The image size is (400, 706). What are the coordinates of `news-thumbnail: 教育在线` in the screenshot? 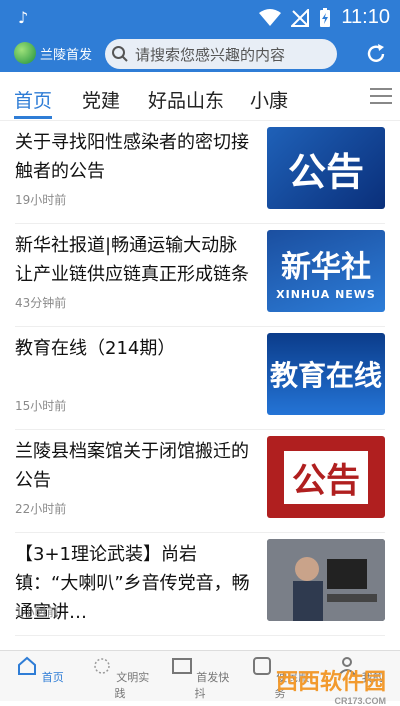 It's located at (326, 374).